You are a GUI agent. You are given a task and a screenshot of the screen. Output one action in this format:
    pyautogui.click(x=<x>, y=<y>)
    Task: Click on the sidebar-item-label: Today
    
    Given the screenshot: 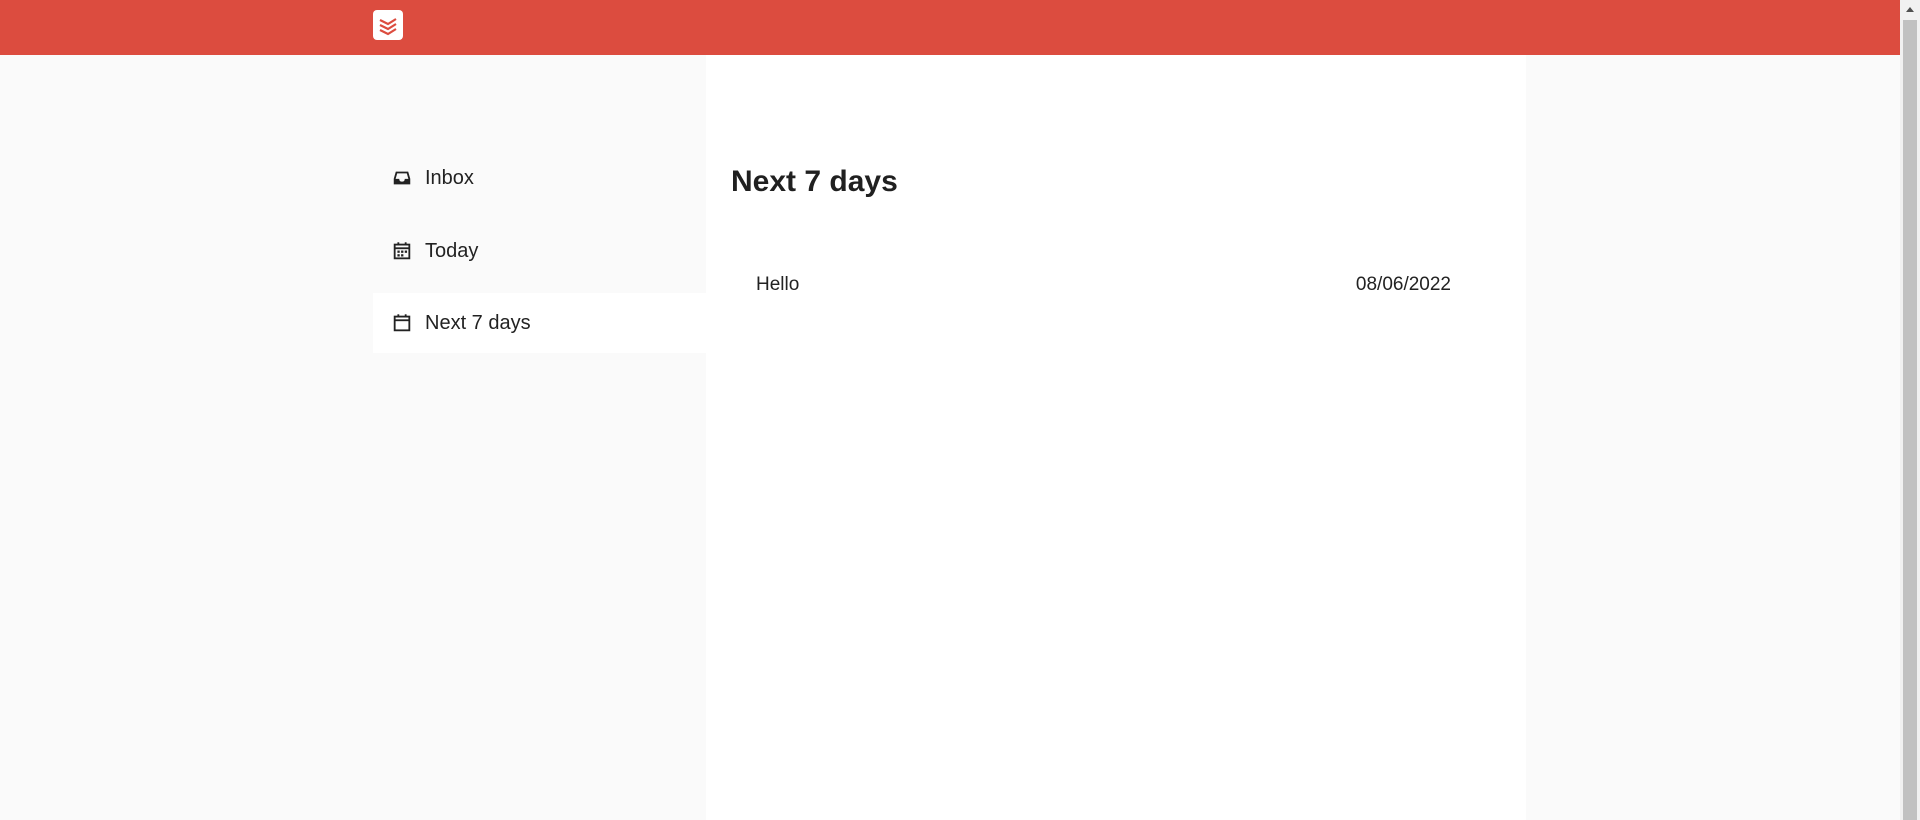 What is the action you would take?
    pyautogui.click(x=452, y=250)
    